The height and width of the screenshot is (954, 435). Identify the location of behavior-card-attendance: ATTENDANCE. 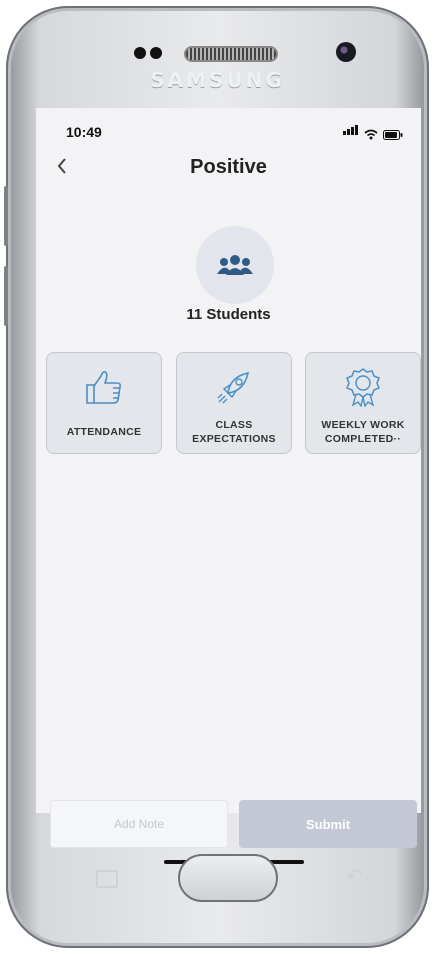
(104, 403).